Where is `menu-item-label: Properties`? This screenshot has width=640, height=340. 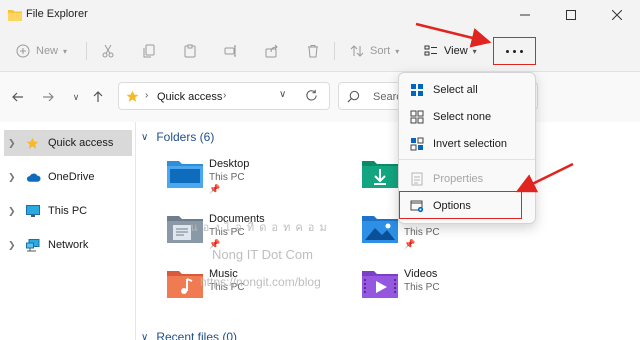
menu-item-label: Properties is located at coordinates (458, 179).